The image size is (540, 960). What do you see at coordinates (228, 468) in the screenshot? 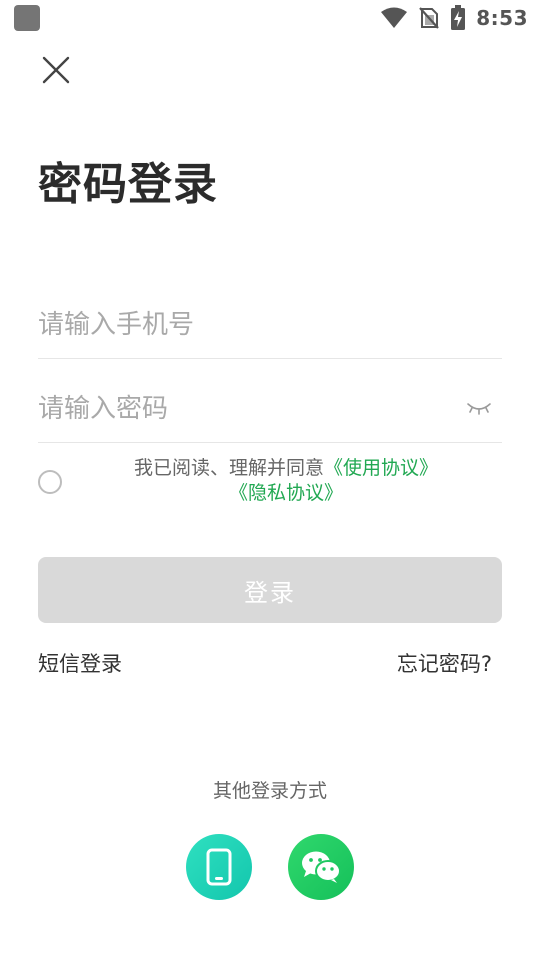
I see `agreement-prefix: 我已阅读、理解并同意` at bounding box center [228, 468].